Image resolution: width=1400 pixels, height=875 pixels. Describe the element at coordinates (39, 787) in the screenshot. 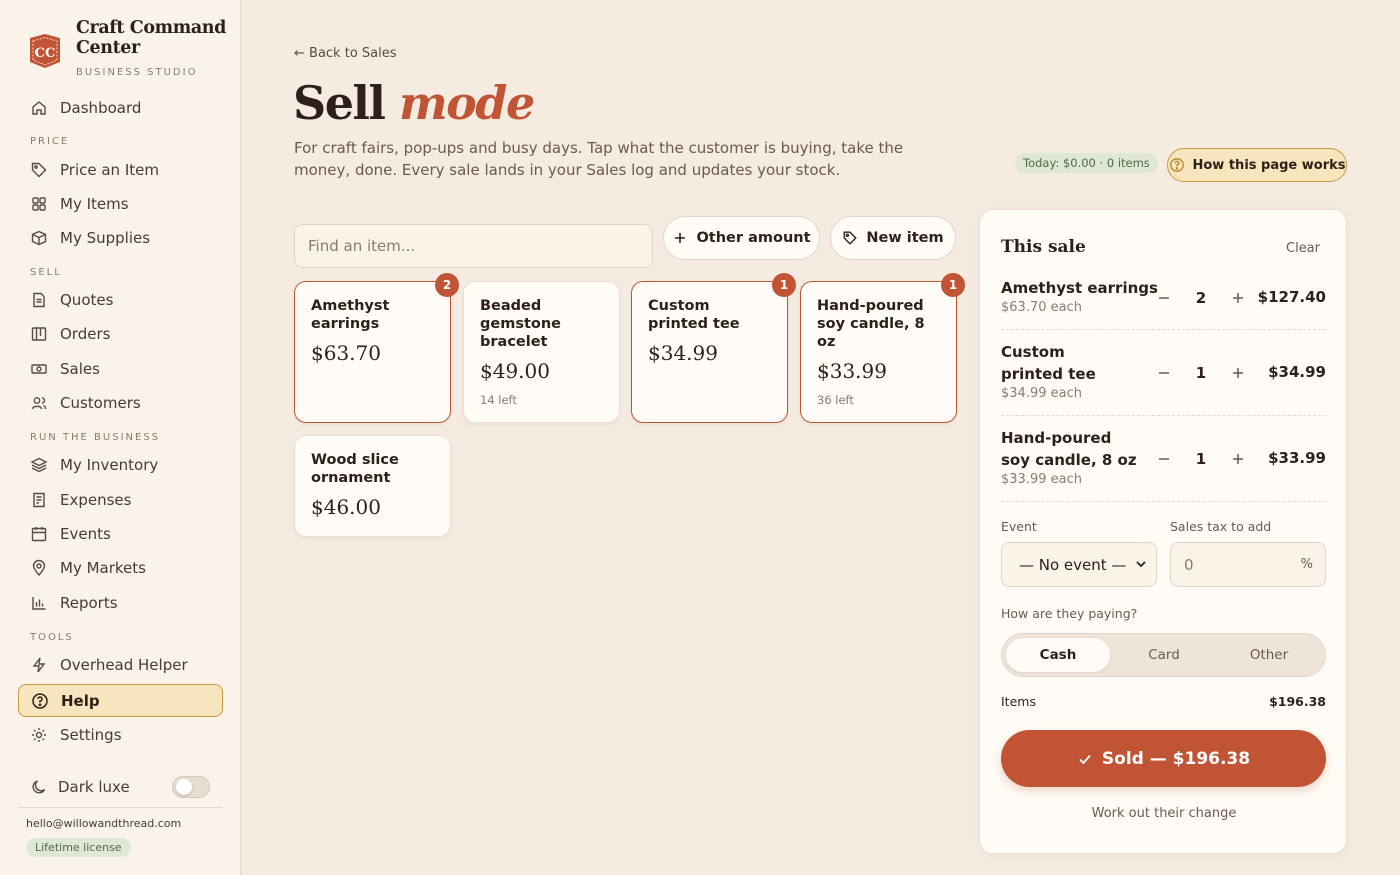

I see `moon-icon` at that location.